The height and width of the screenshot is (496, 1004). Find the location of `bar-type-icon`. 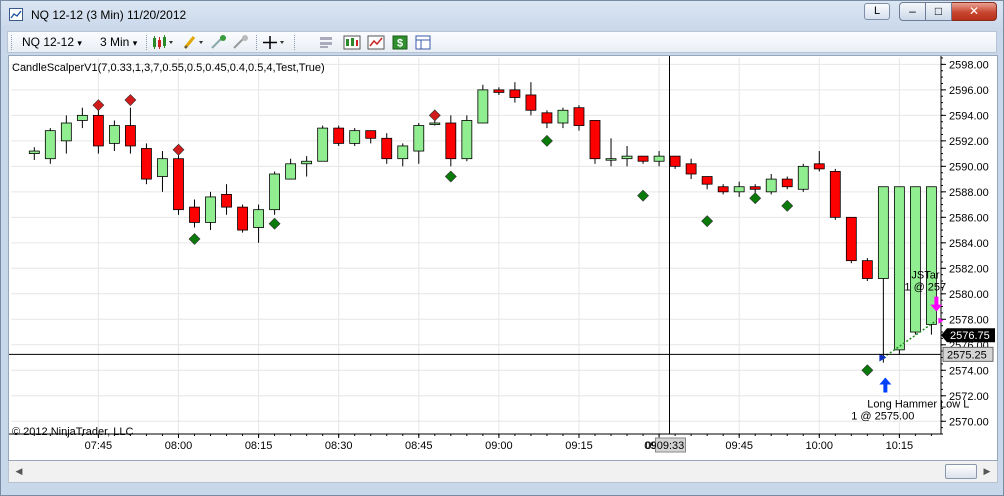

bar-type-icon is located at coordinates (162, 42).